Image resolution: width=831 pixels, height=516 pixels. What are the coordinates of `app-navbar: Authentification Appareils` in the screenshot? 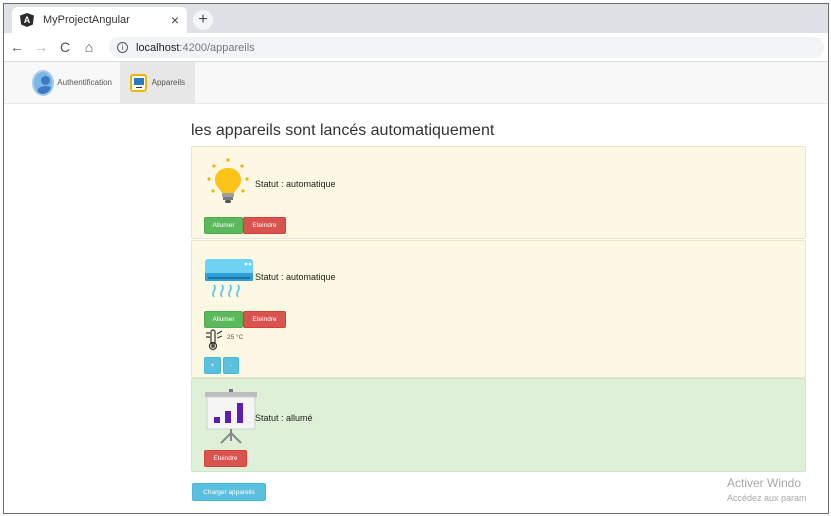 It's located at (416, 83).